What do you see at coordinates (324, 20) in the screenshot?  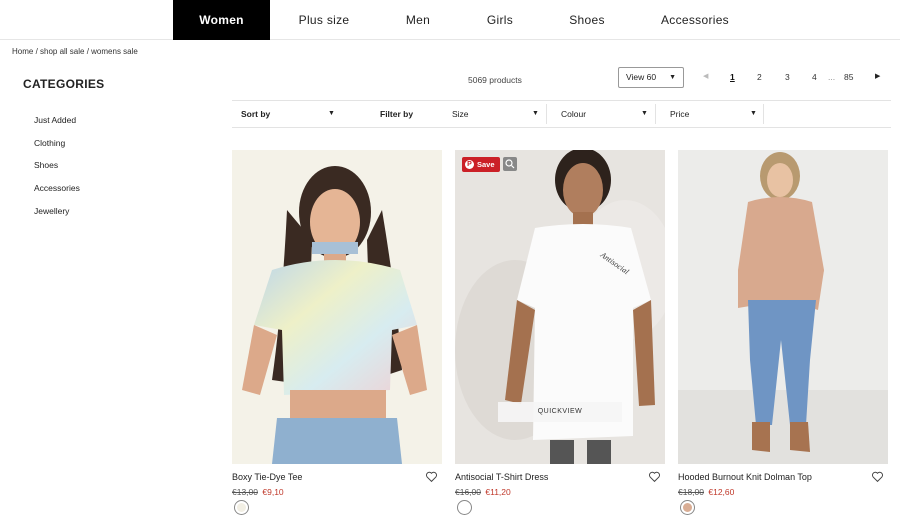 I see `nav-plus-size: Plus size` at bounding box center [324, 20].